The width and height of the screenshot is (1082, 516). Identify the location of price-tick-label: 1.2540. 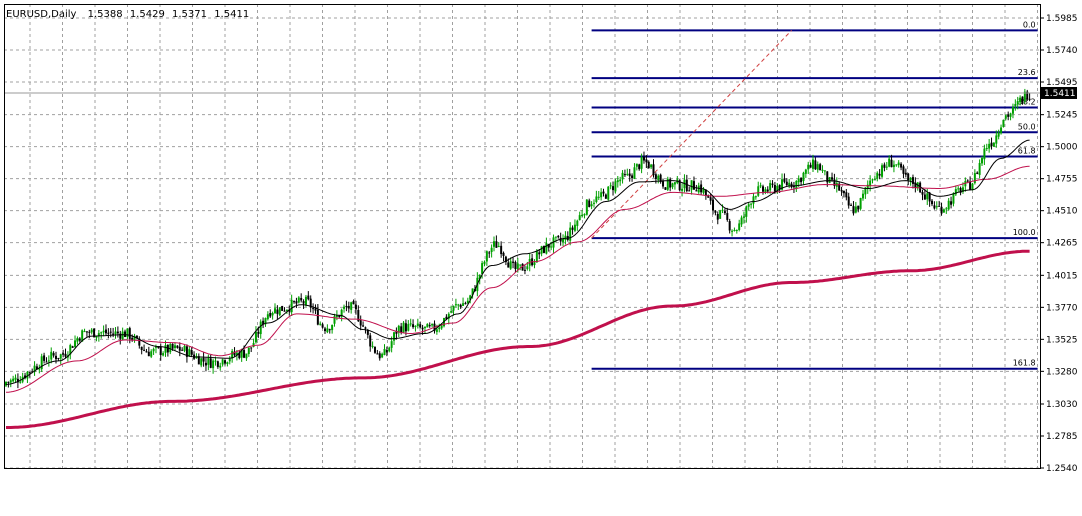
(1062, 469).